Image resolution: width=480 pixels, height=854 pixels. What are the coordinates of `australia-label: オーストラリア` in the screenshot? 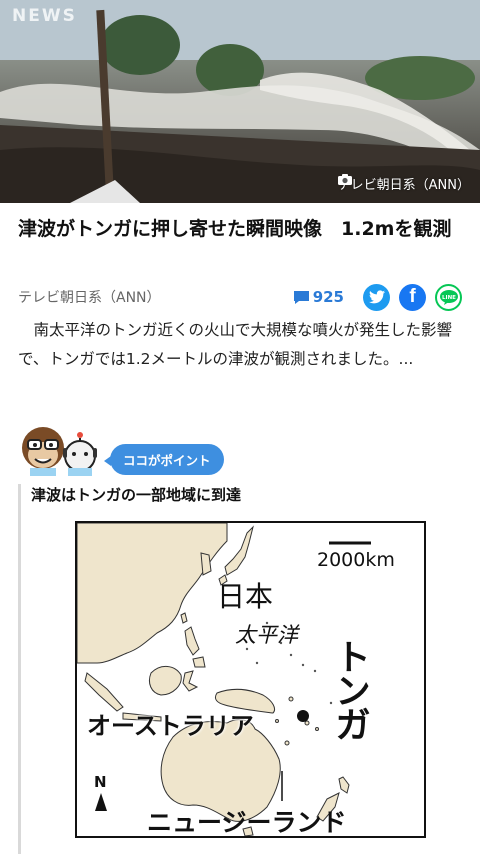 It's located at (170, 726).